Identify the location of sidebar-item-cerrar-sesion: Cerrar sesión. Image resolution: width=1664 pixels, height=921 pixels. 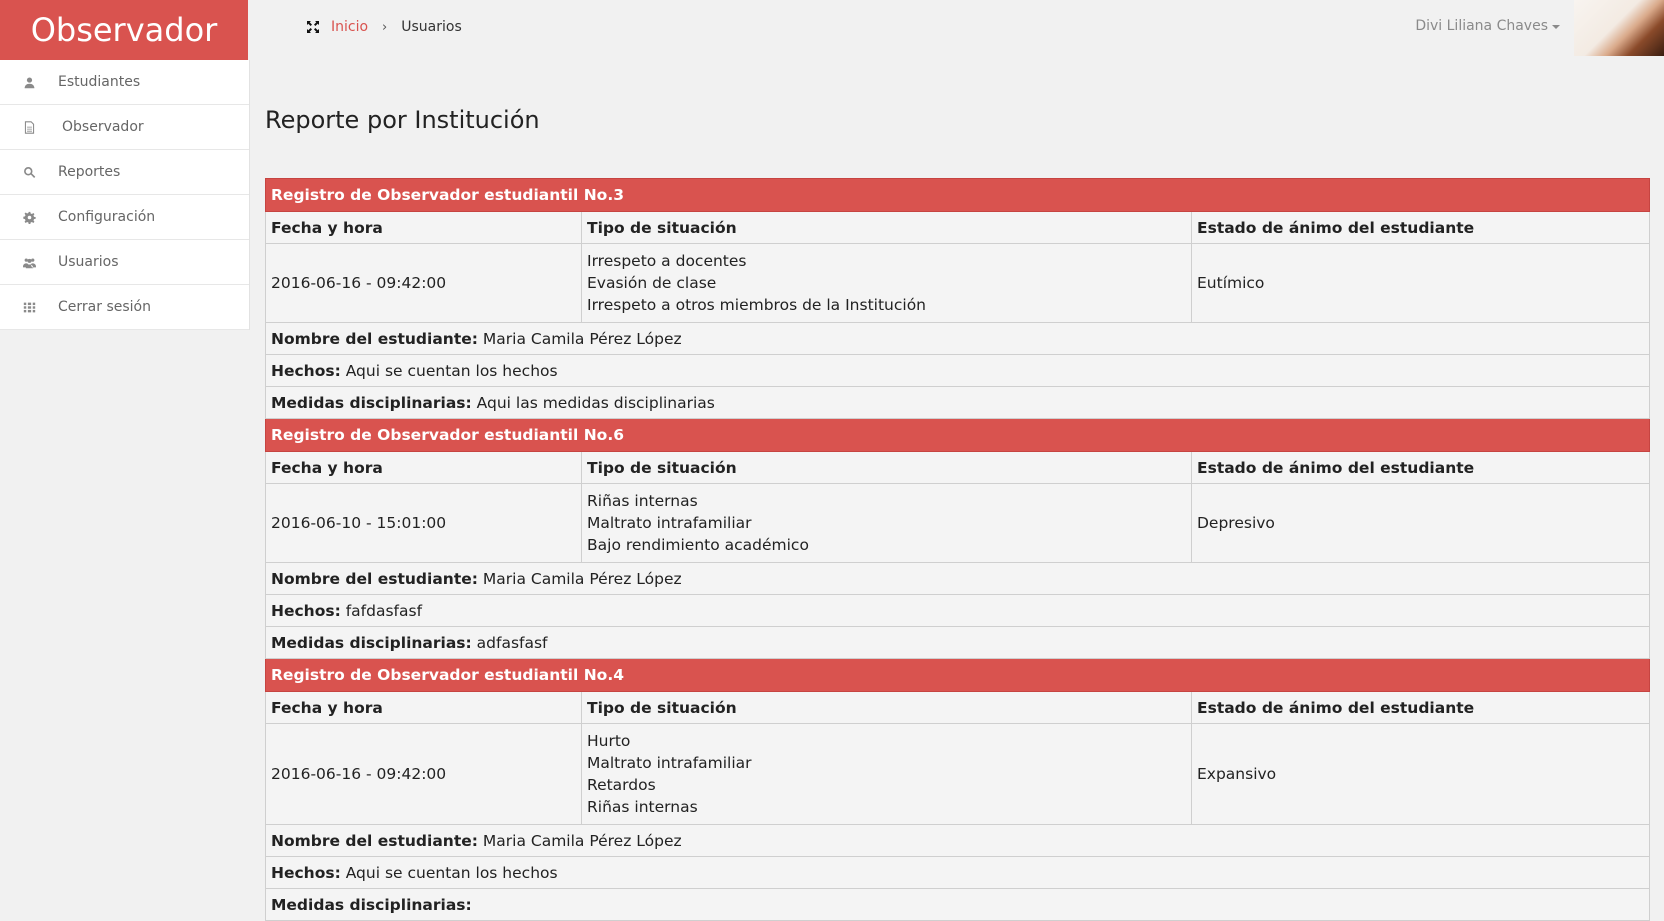
(124, 307).